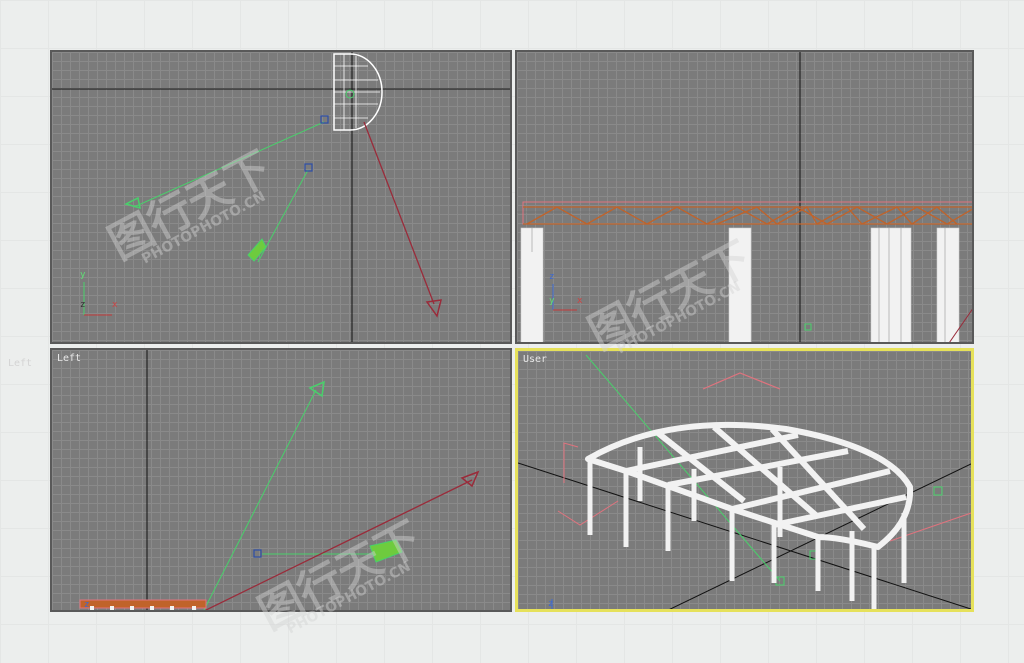  Describe the element at coordinates (552, 301) in the screenshot. I see `axis-y-label-front: y` at that location.